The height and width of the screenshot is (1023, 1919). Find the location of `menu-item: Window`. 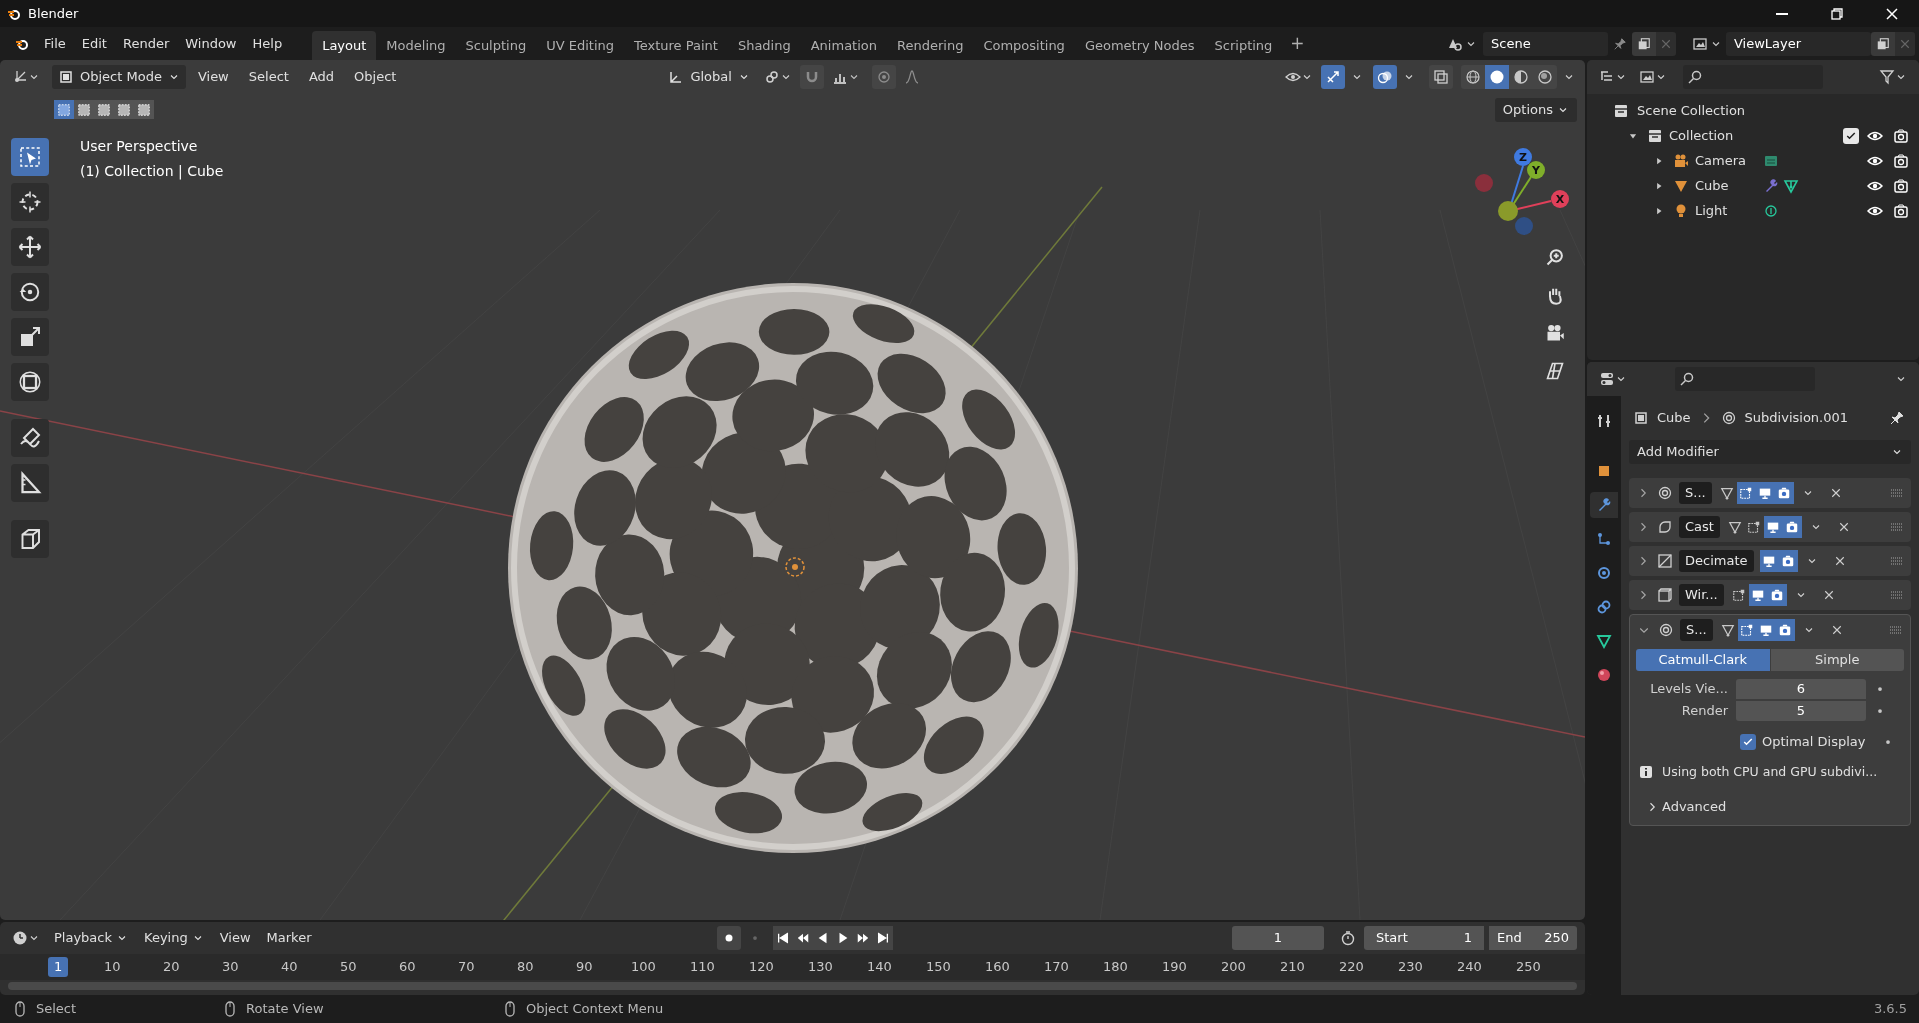

menu-item: Window is located at coordinates (211, 43).